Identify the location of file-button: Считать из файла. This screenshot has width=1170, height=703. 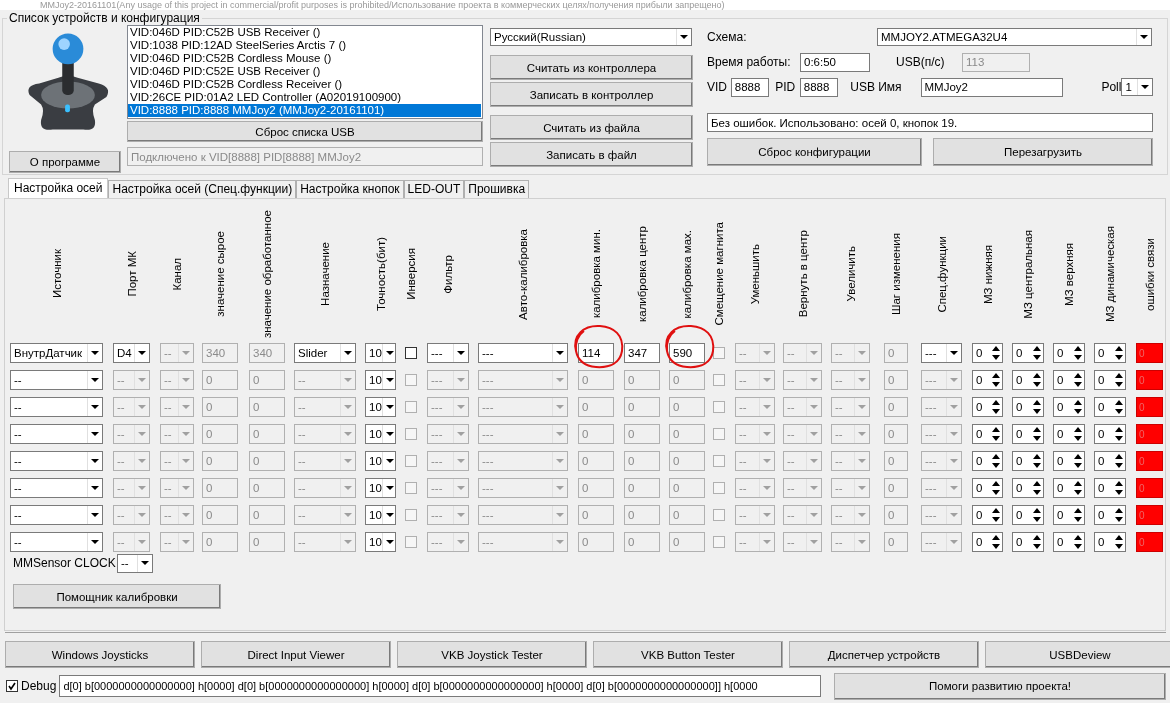
(591, 127).